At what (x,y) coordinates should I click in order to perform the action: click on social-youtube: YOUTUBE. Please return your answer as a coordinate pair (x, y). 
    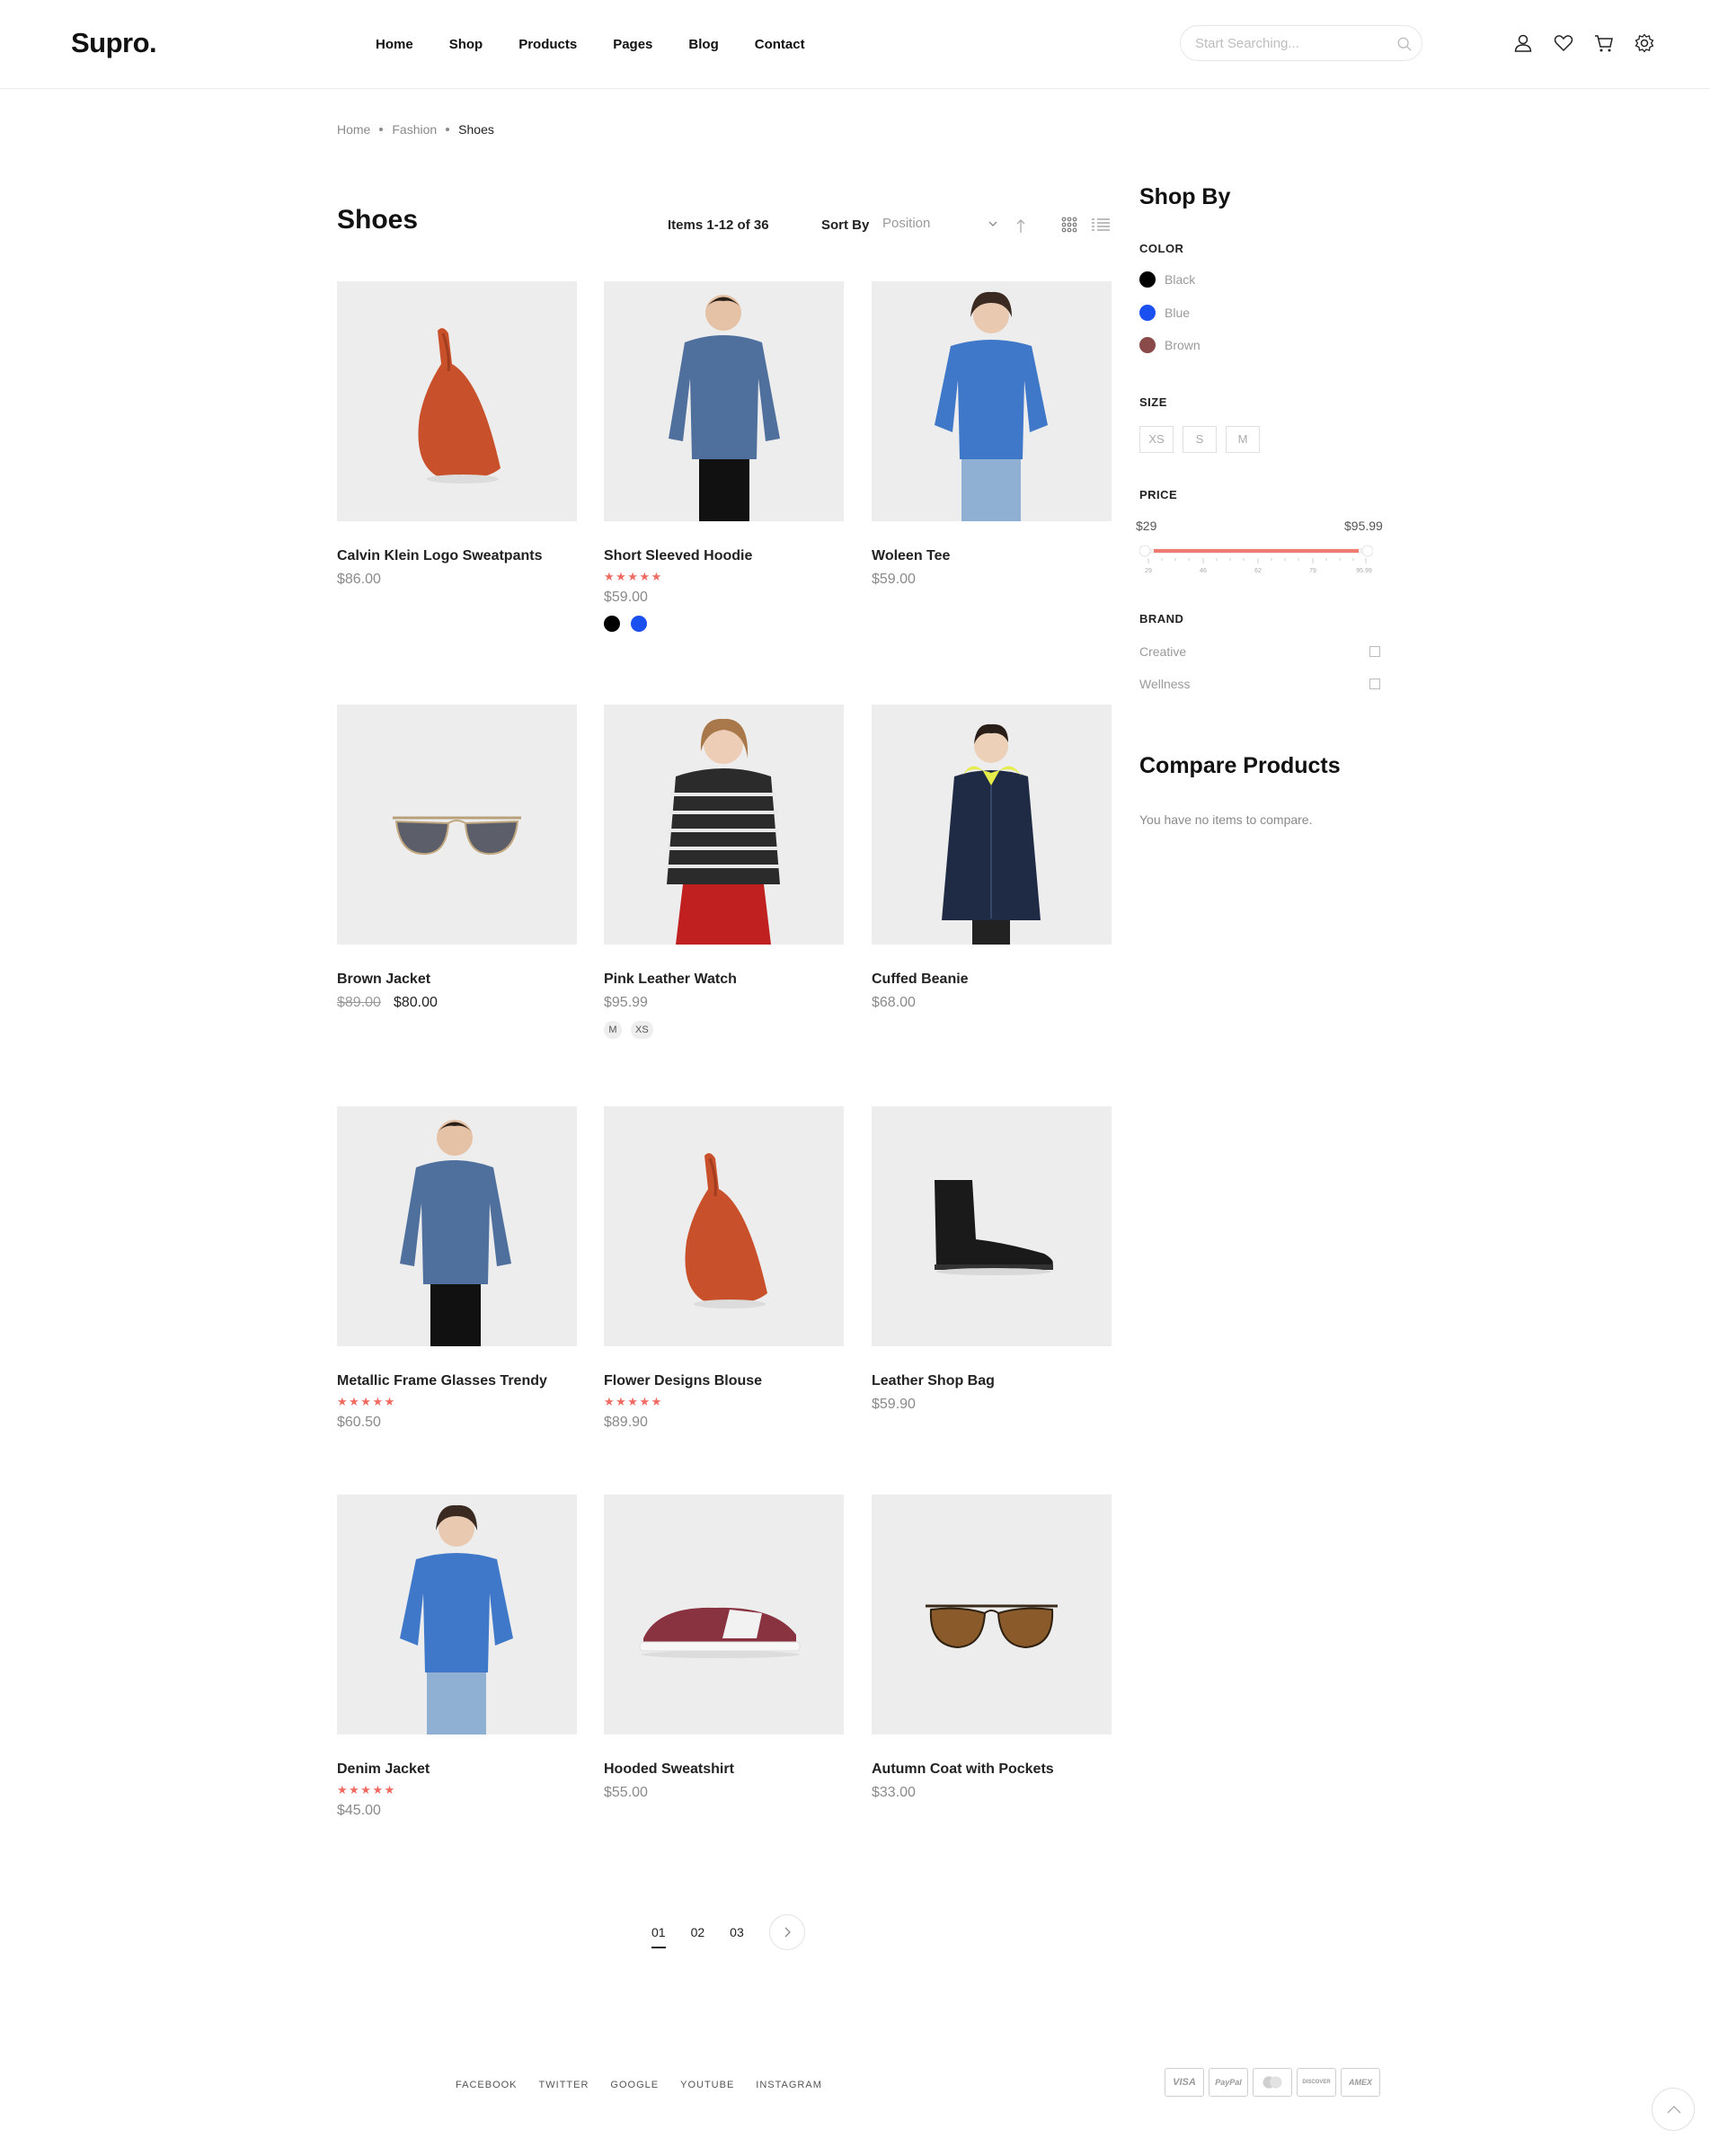
    Looking at the image, I should click on (707, 2085).